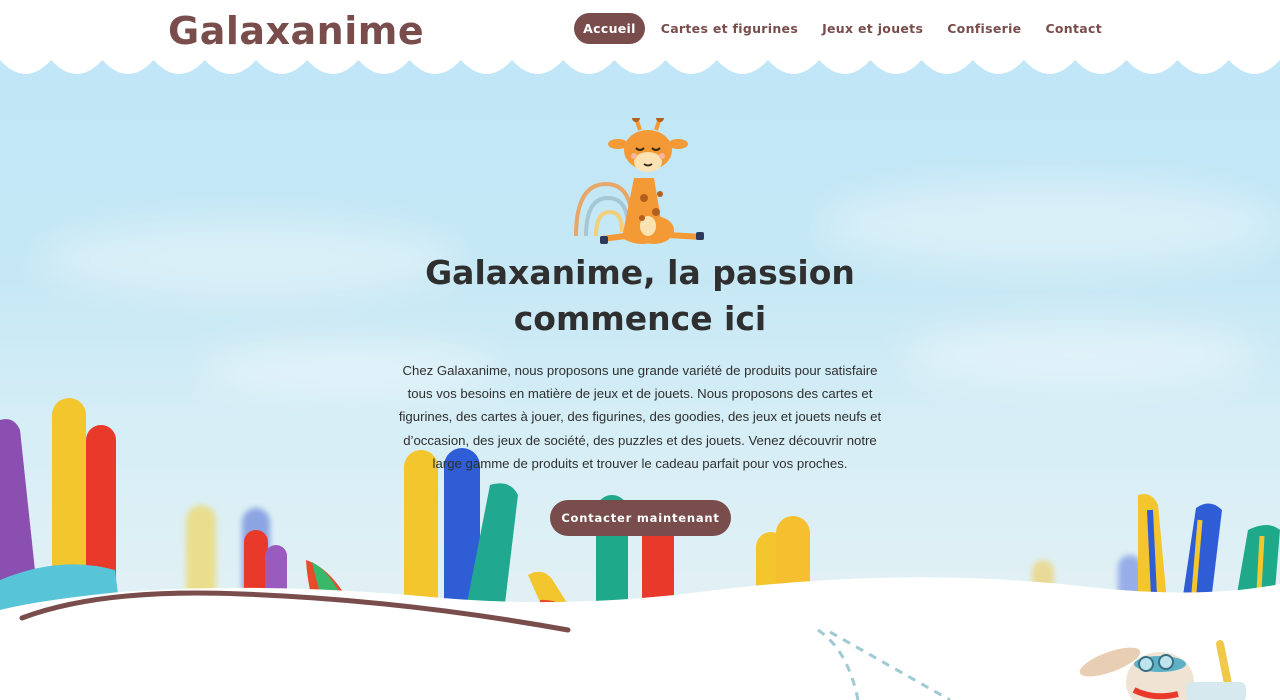 The height and width of the screenshot is (700, 1280). Describe the element at coordinates (639, 181) in the screenshot. I see `giraffe-illustration` at that location.